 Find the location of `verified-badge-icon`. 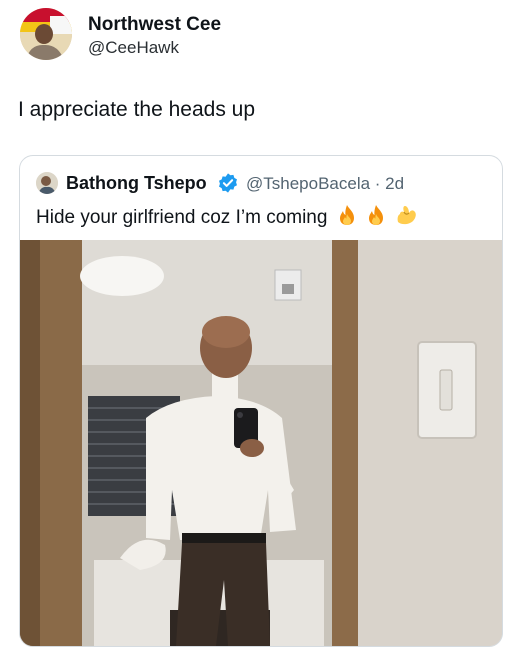

verified-badge-icon is located at coordinates (228, 183).